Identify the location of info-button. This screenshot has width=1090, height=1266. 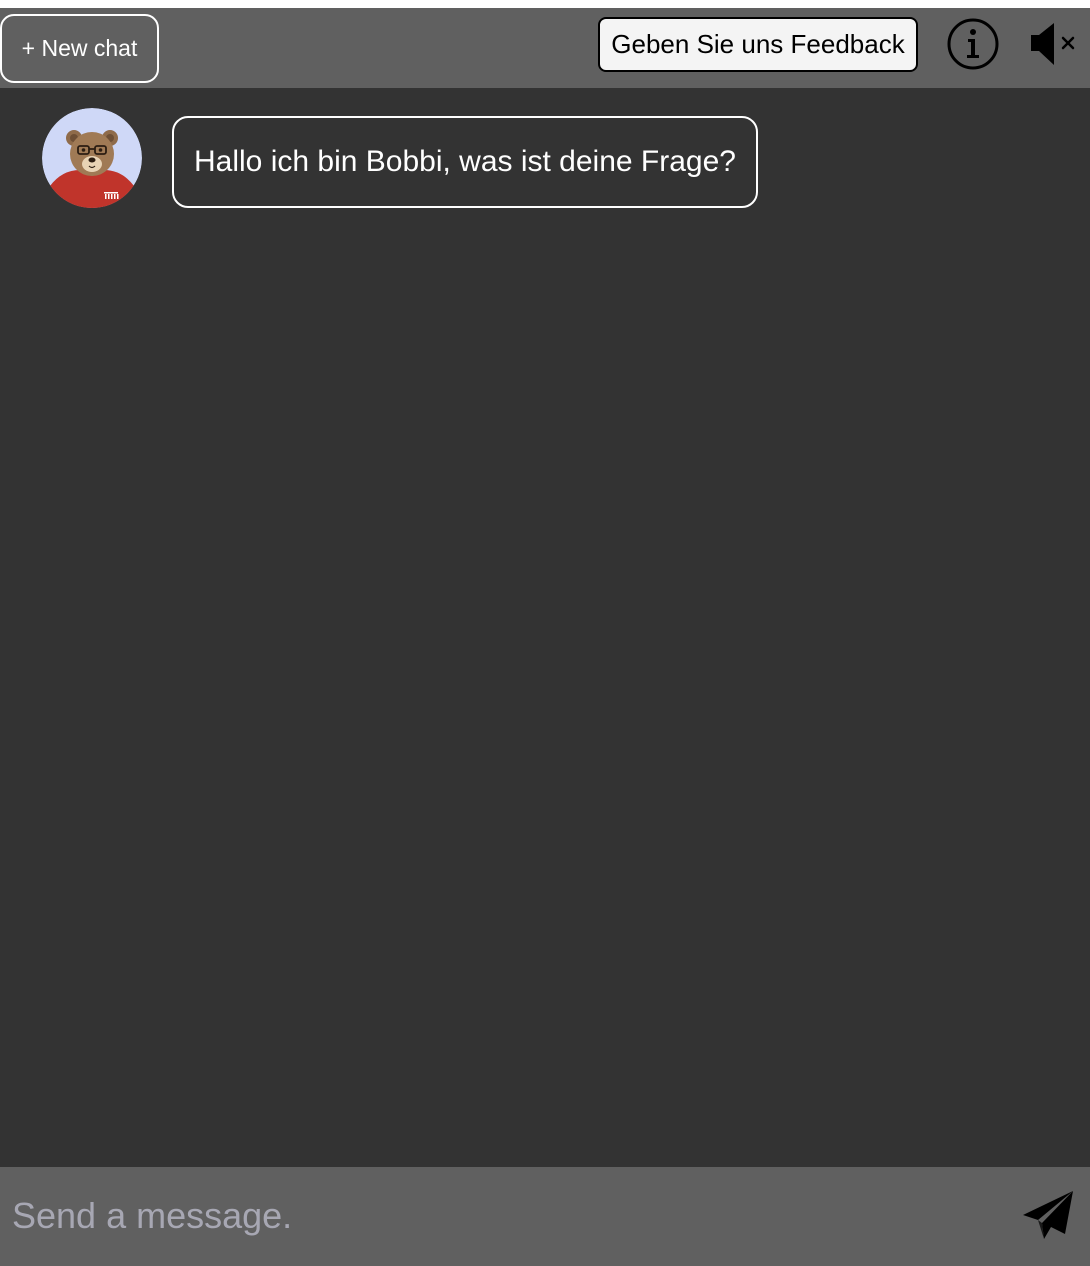
(973, 44).